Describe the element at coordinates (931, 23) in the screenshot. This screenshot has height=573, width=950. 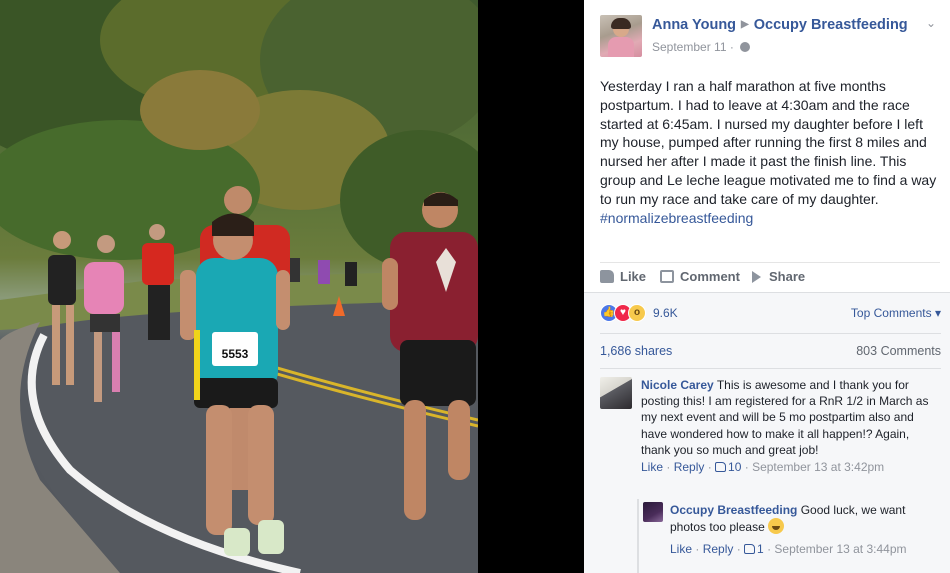
I see `chevron-down-icon: ⌄` at that location.